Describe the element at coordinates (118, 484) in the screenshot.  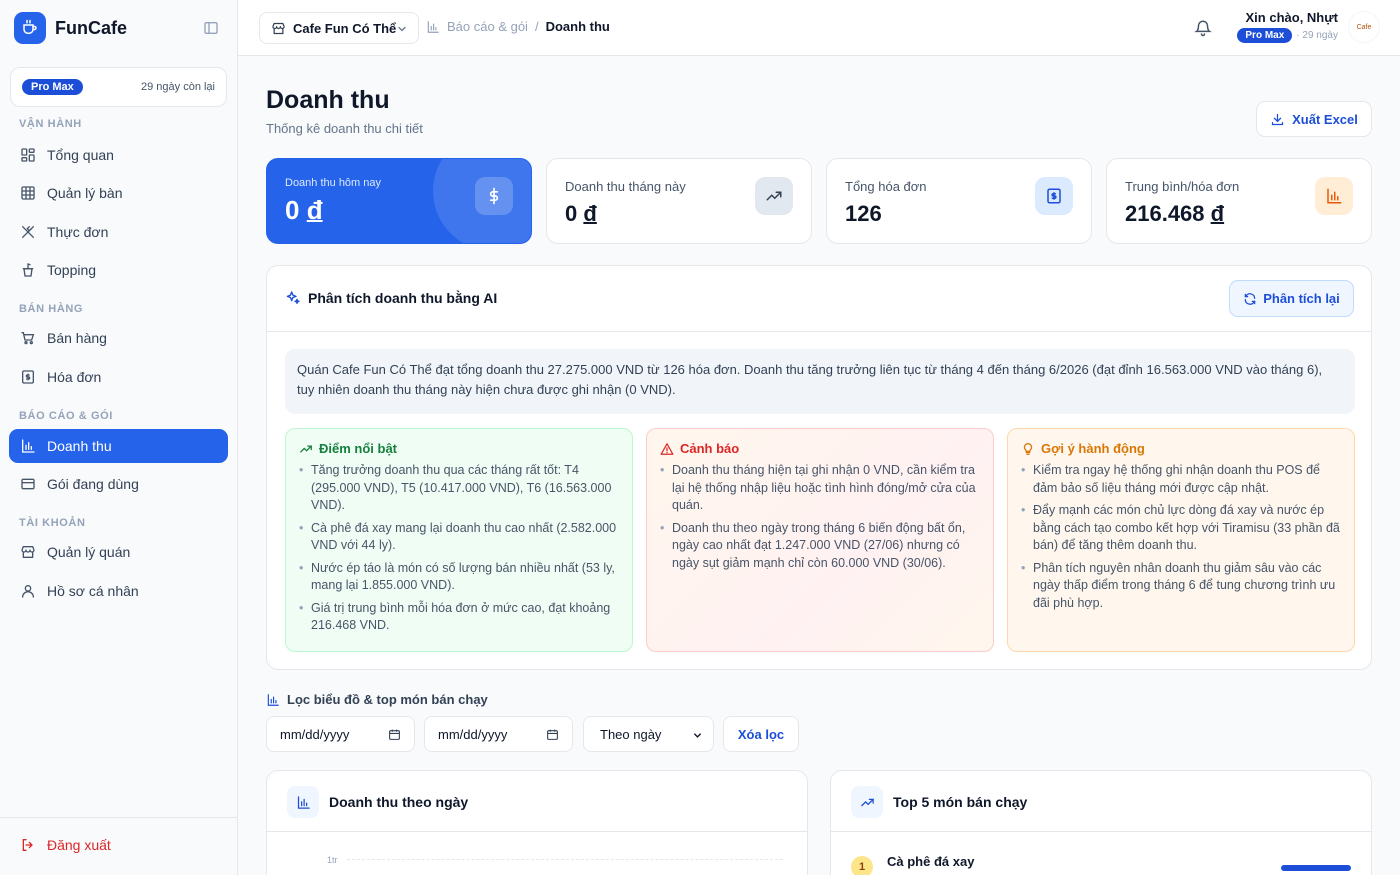
I see `sidebar-item-subscription: Gói đang dùng` at that location.